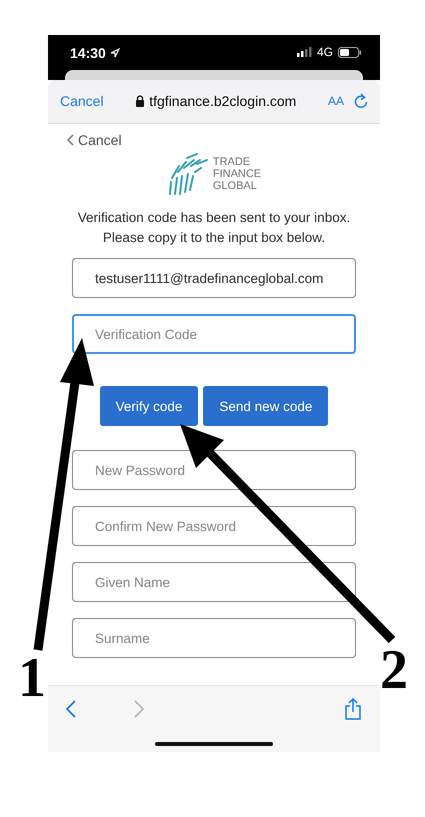  What do you see at coordinates (214, 228) in the screenshot?
I see `instruction-text: Verification code has been sent to your inbox. Please copy it to the input box below.` at bounding box center [214, 228].